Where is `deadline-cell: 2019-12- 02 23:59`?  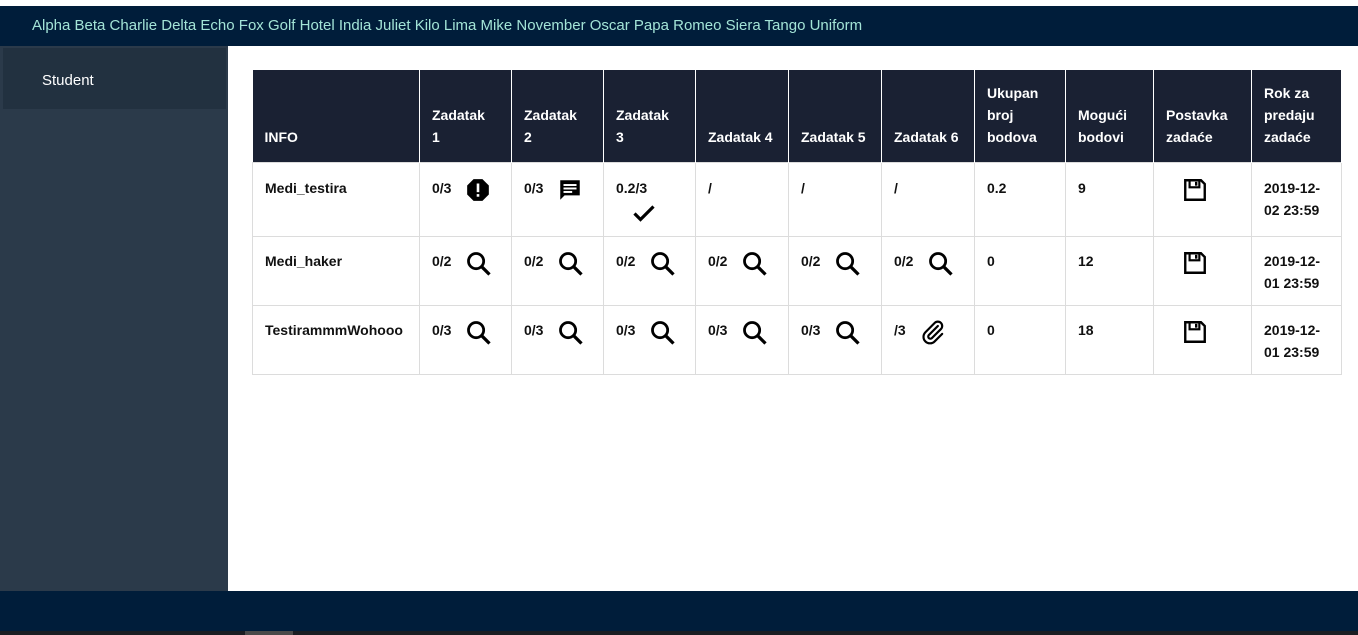
deadline-cell: 2019-12- 02 23:59 is located at coordinates (1296, 199).